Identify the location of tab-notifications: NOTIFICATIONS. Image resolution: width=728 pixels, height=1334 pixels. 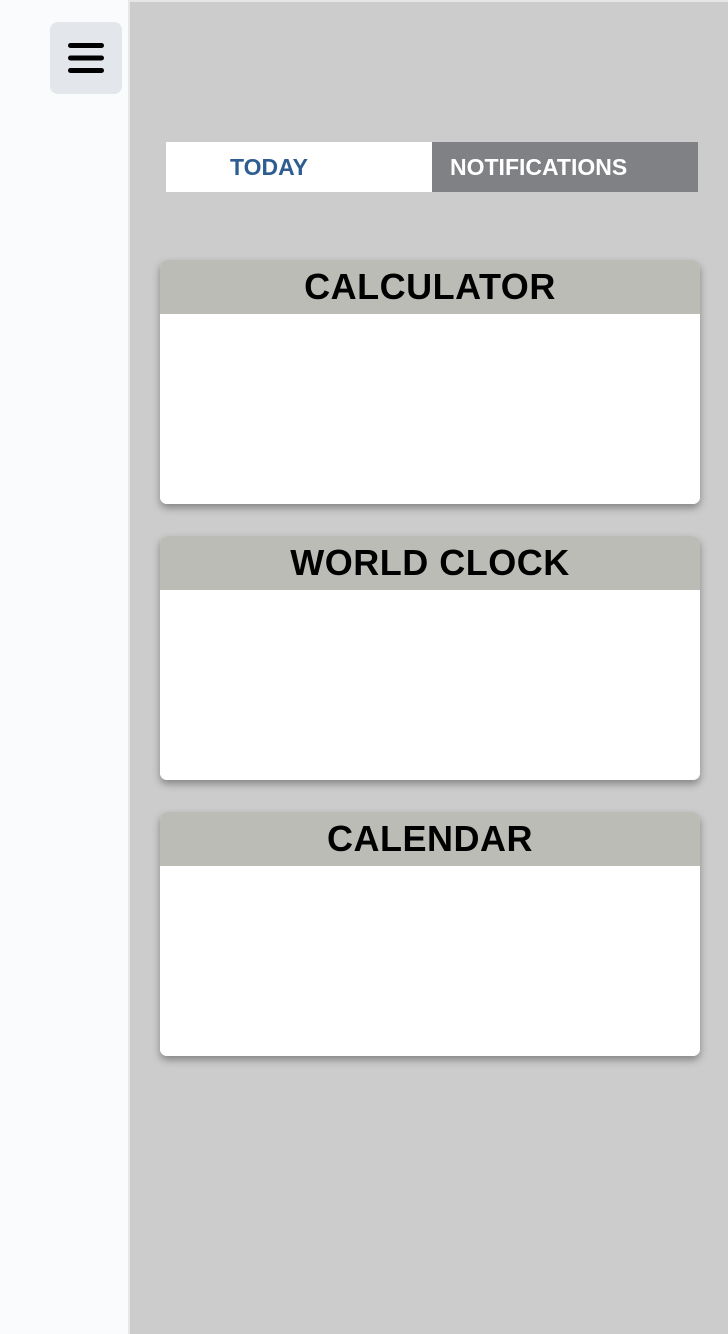
(565, 167).